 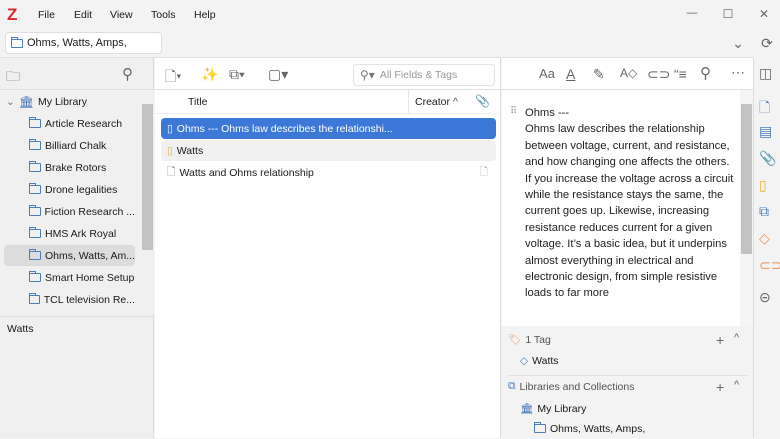 I want to click on search-icon: ⚲▾, so click(x=367, y=75).